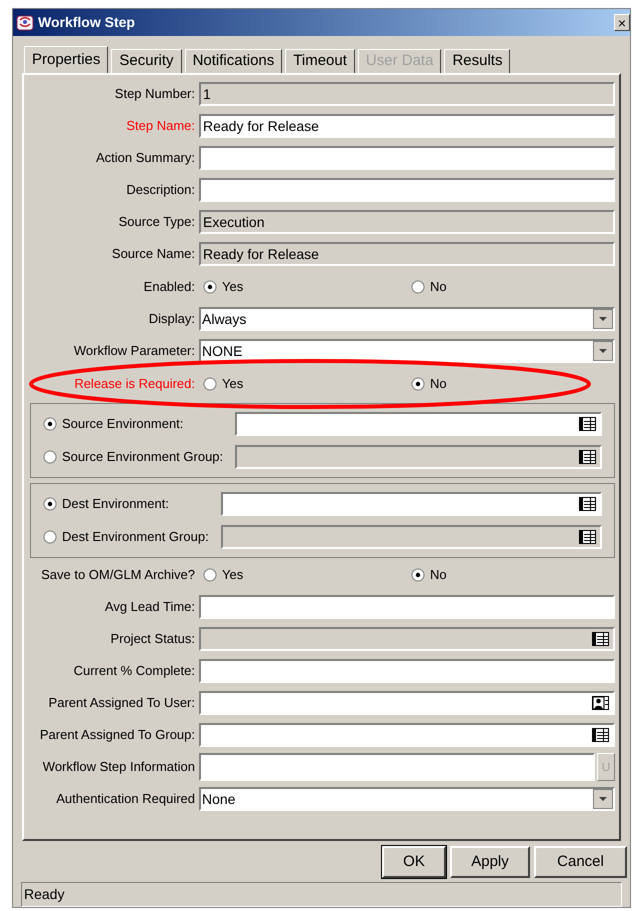 Image resolution: width=633 pixels, height=911 pixels. What do you see at coordinates (580, 862) in the screenshot?
I see `dialog-button: Cancel` at bounding box center [580, 862].